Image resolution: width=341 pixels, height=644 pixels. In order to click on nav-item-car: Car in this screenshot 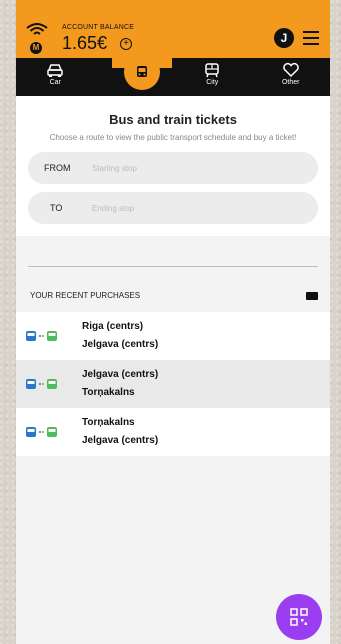, I will do `click(55, 77)`.